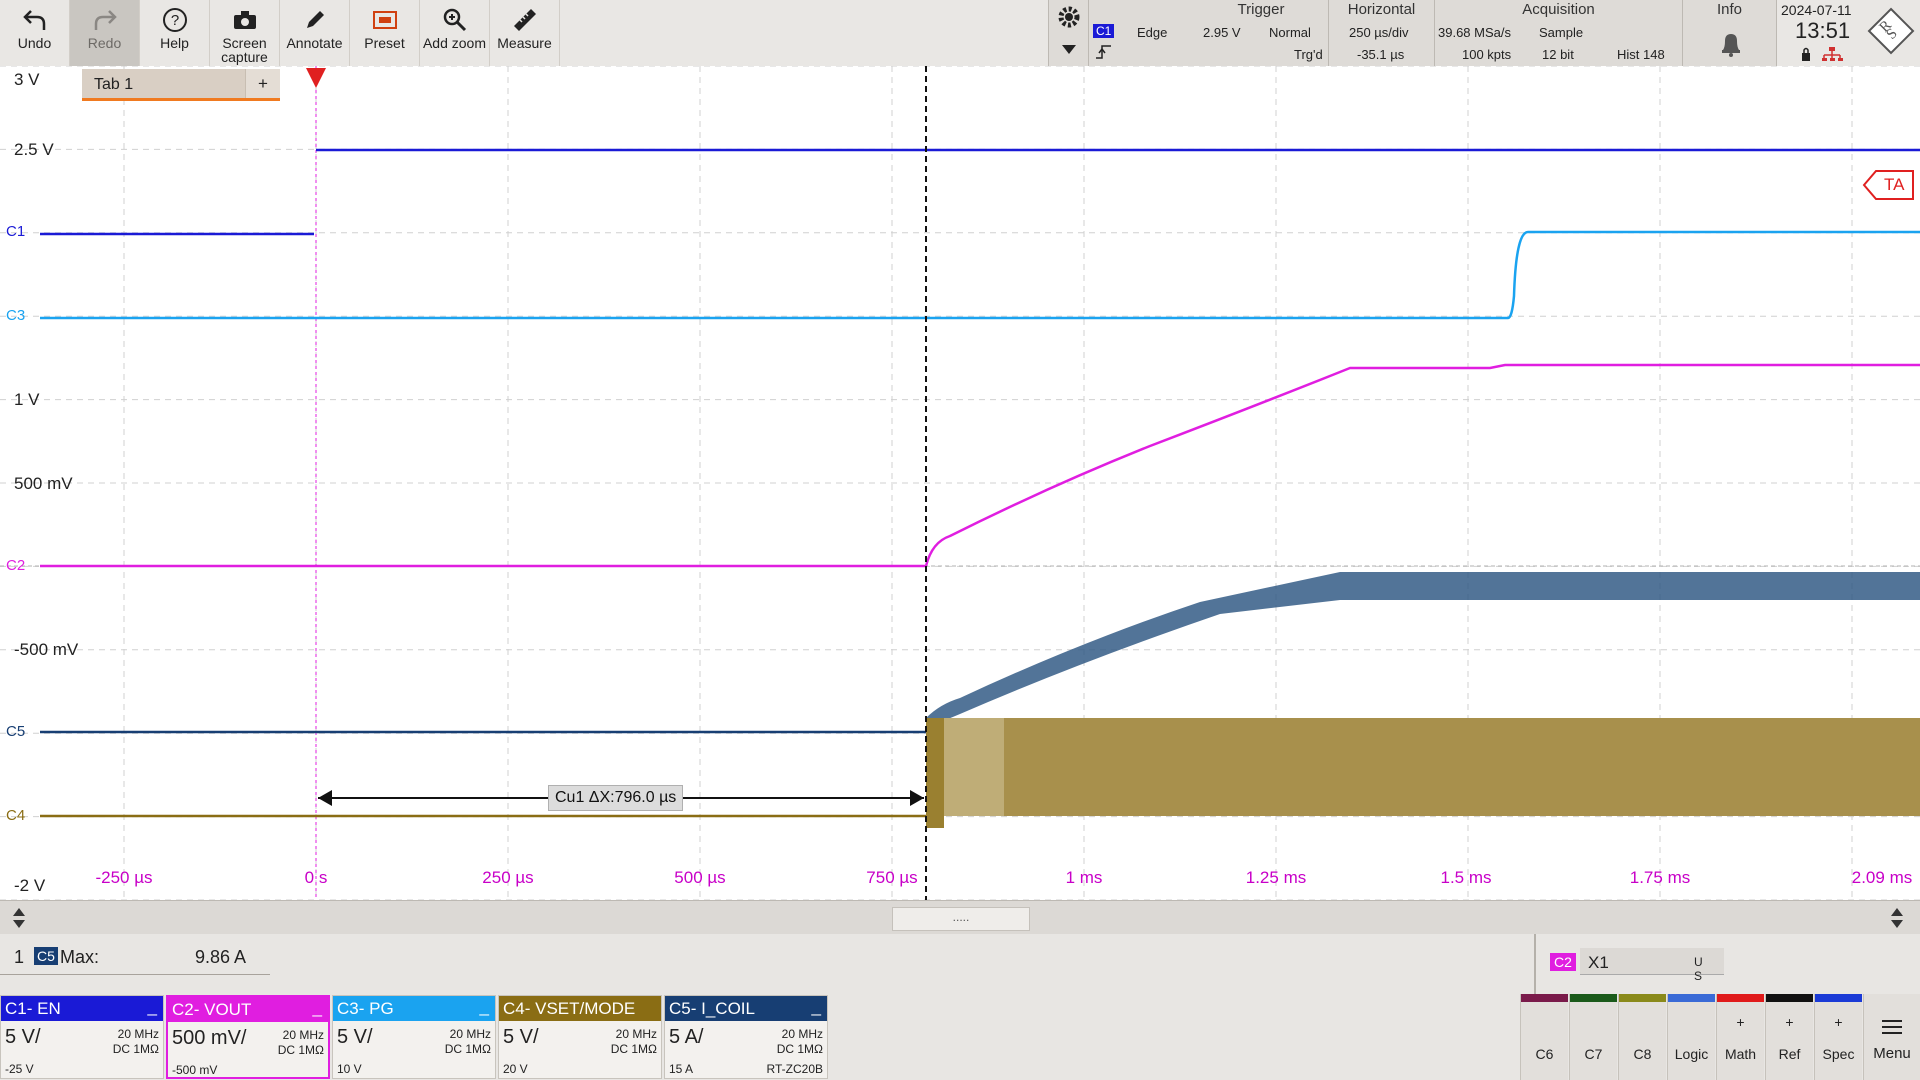 The image size is (1920, 1080). Describe the element at coordinates (414, 1037) in the screenshot. I see `channel-3-box: C3- PG _ 5 V/ 20 MHz DC 1MΩ 10 V` at that location.